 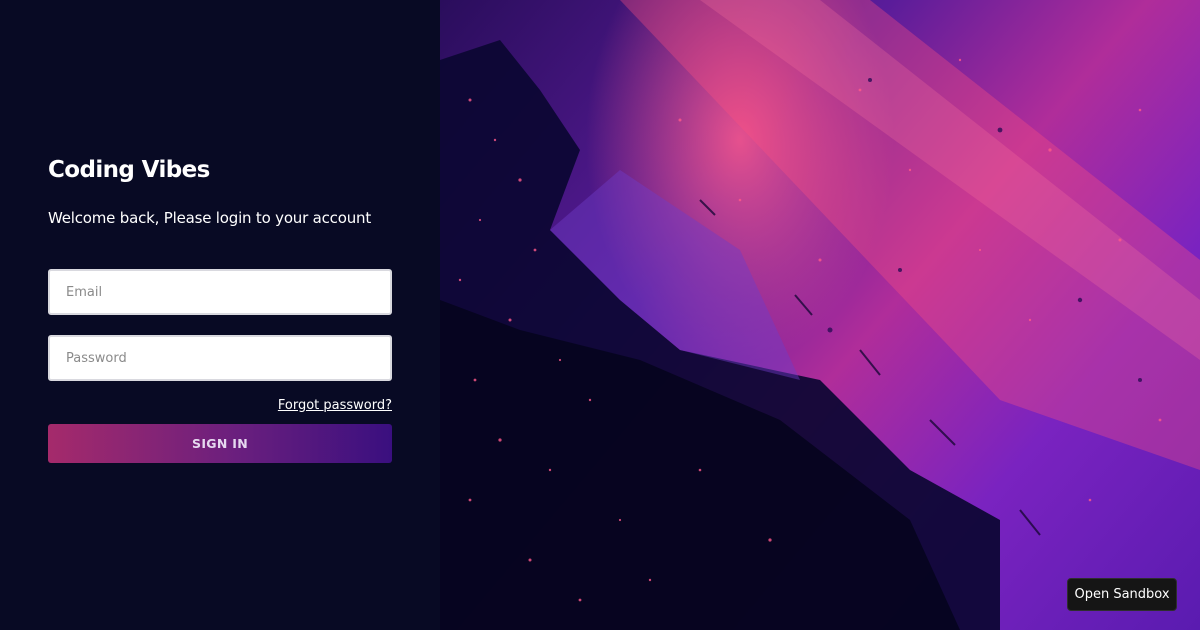 What do you see at coordinates (220, 443) in the screenshot?
I see `sign-in-button: SIGN IN` at bounding box center [220, 443].